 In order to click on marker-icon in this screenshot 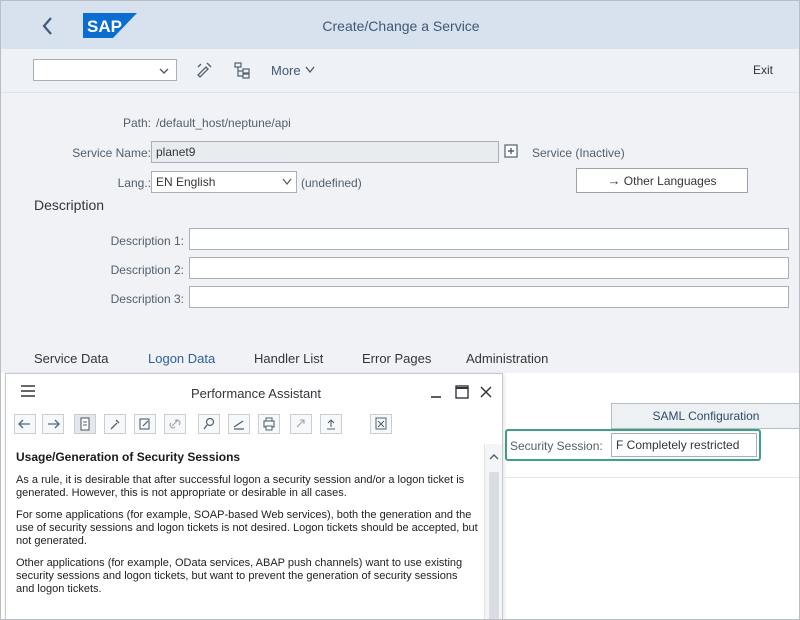, I will do `click(238, 425)`.